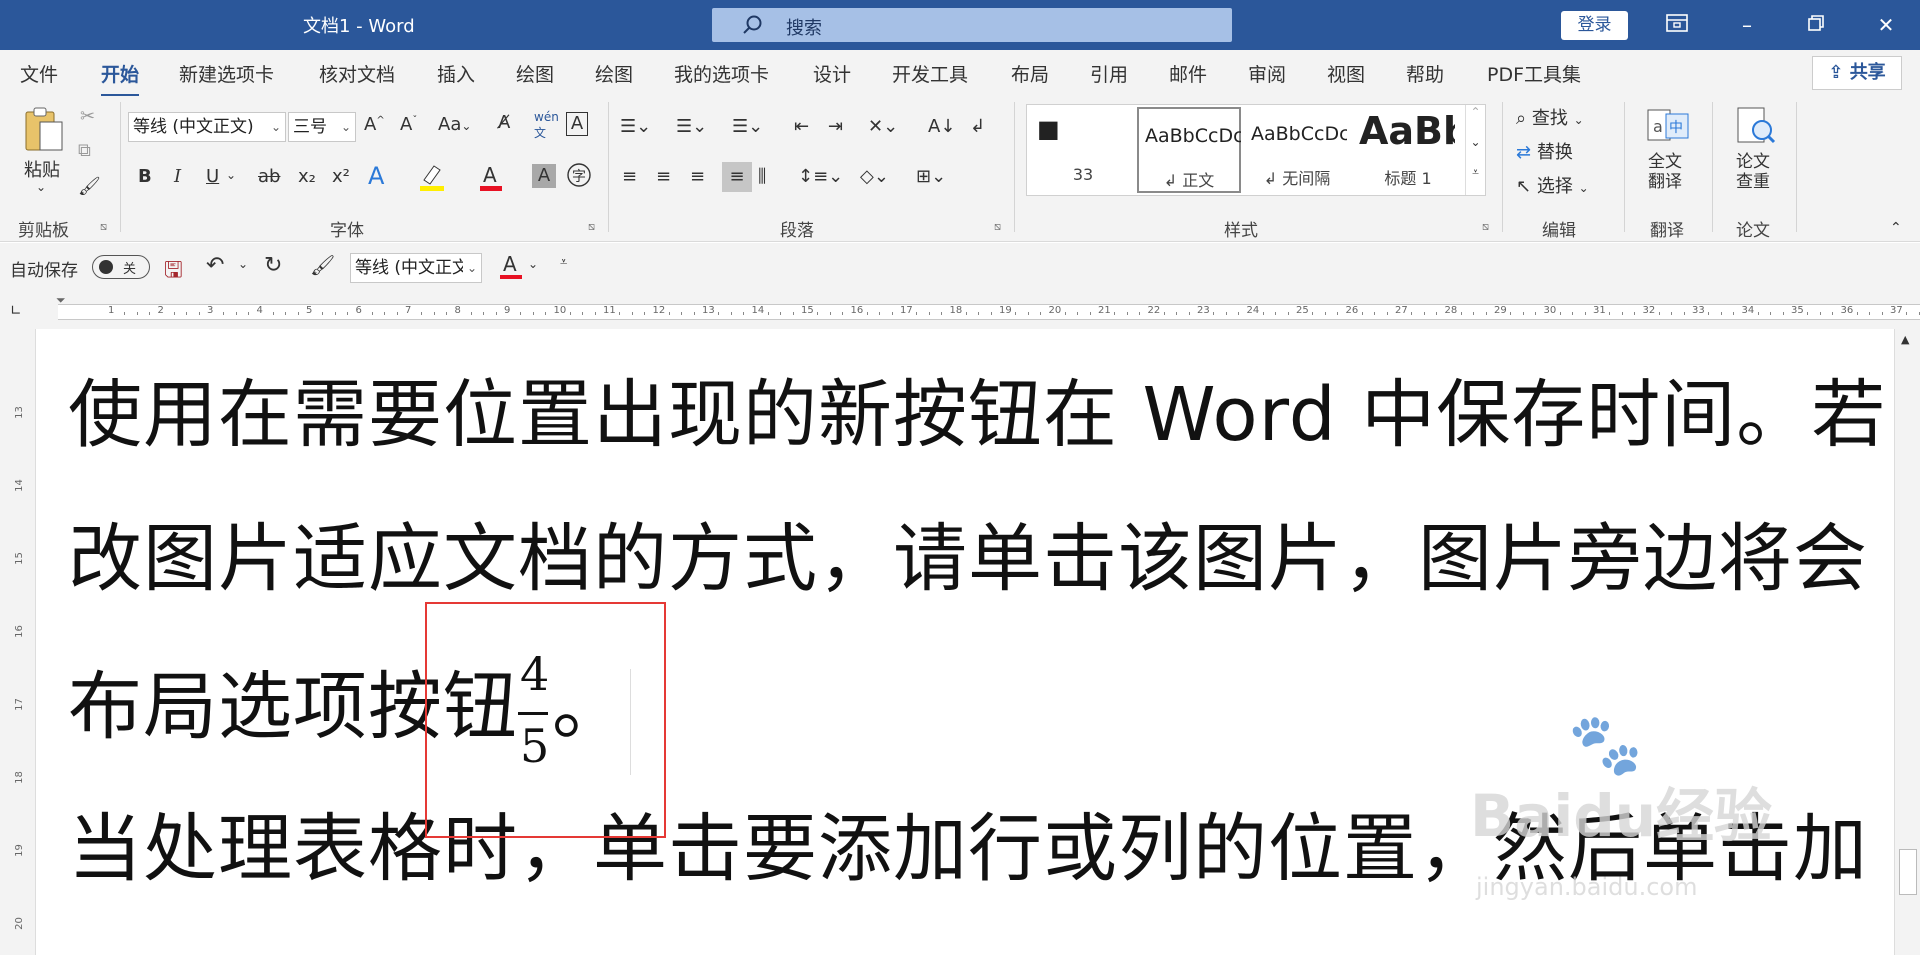 Image resolution: width=1920 pixels, height=955 pixels. I want to click on style-item-normal: AaBbCcDc ↲ 正文, so click(1189, 150).